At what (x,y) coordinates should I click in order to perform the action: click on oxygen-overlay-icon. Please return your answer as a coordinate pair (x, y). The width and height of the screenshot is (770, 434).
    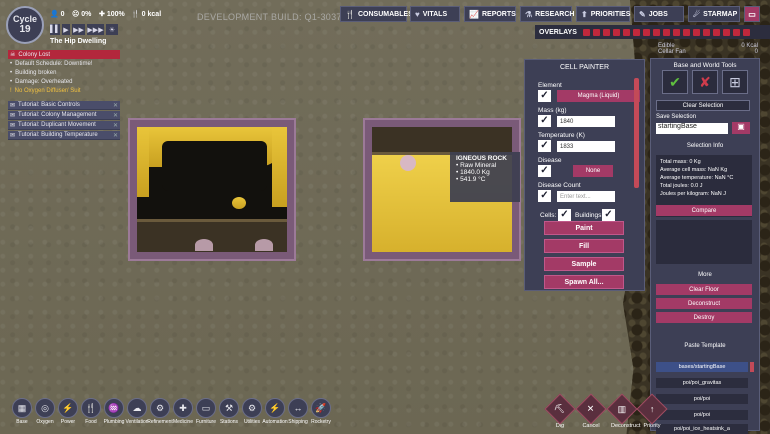
    Looking at the image, I should click on (586, 32).